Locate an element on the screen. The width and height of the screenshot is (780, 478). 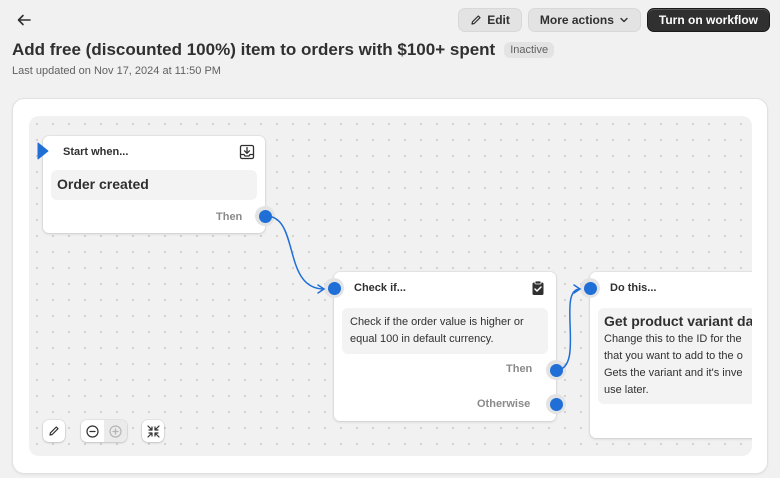
action-title: Get product variant da is located at coordinates (678, 321).